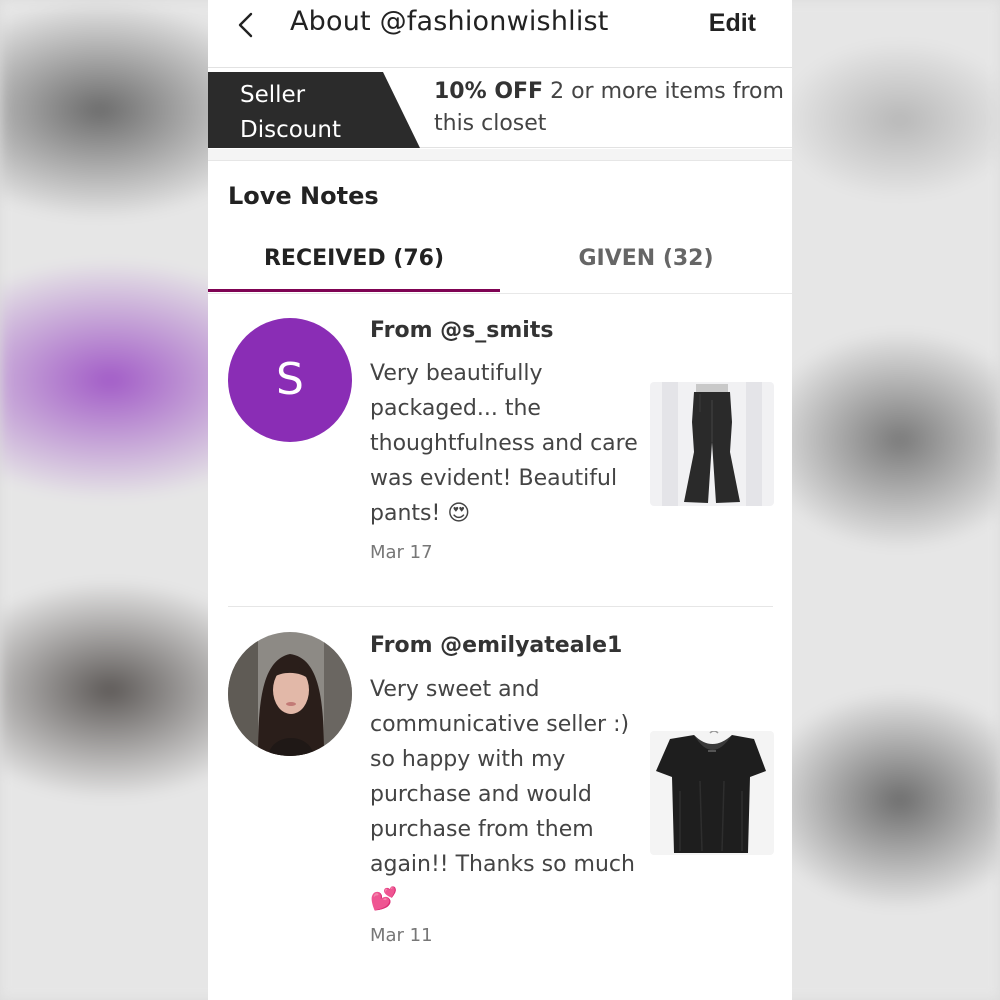 Image resolution: width=1000 pixels, height=1000 pixels. Describe the element at coordinates (315, 113) in the screenshot. I see `seller-discount-label: Seller Discount` at that location.